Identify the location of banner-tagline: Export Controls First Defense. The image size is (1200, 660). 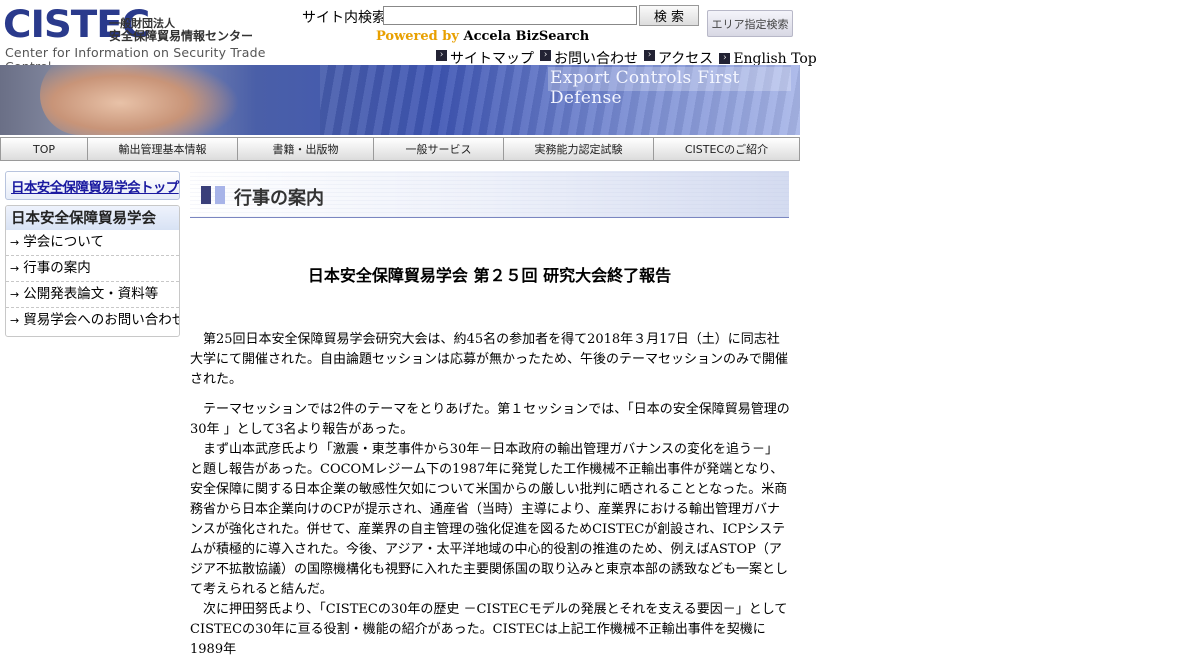
(645, 88).